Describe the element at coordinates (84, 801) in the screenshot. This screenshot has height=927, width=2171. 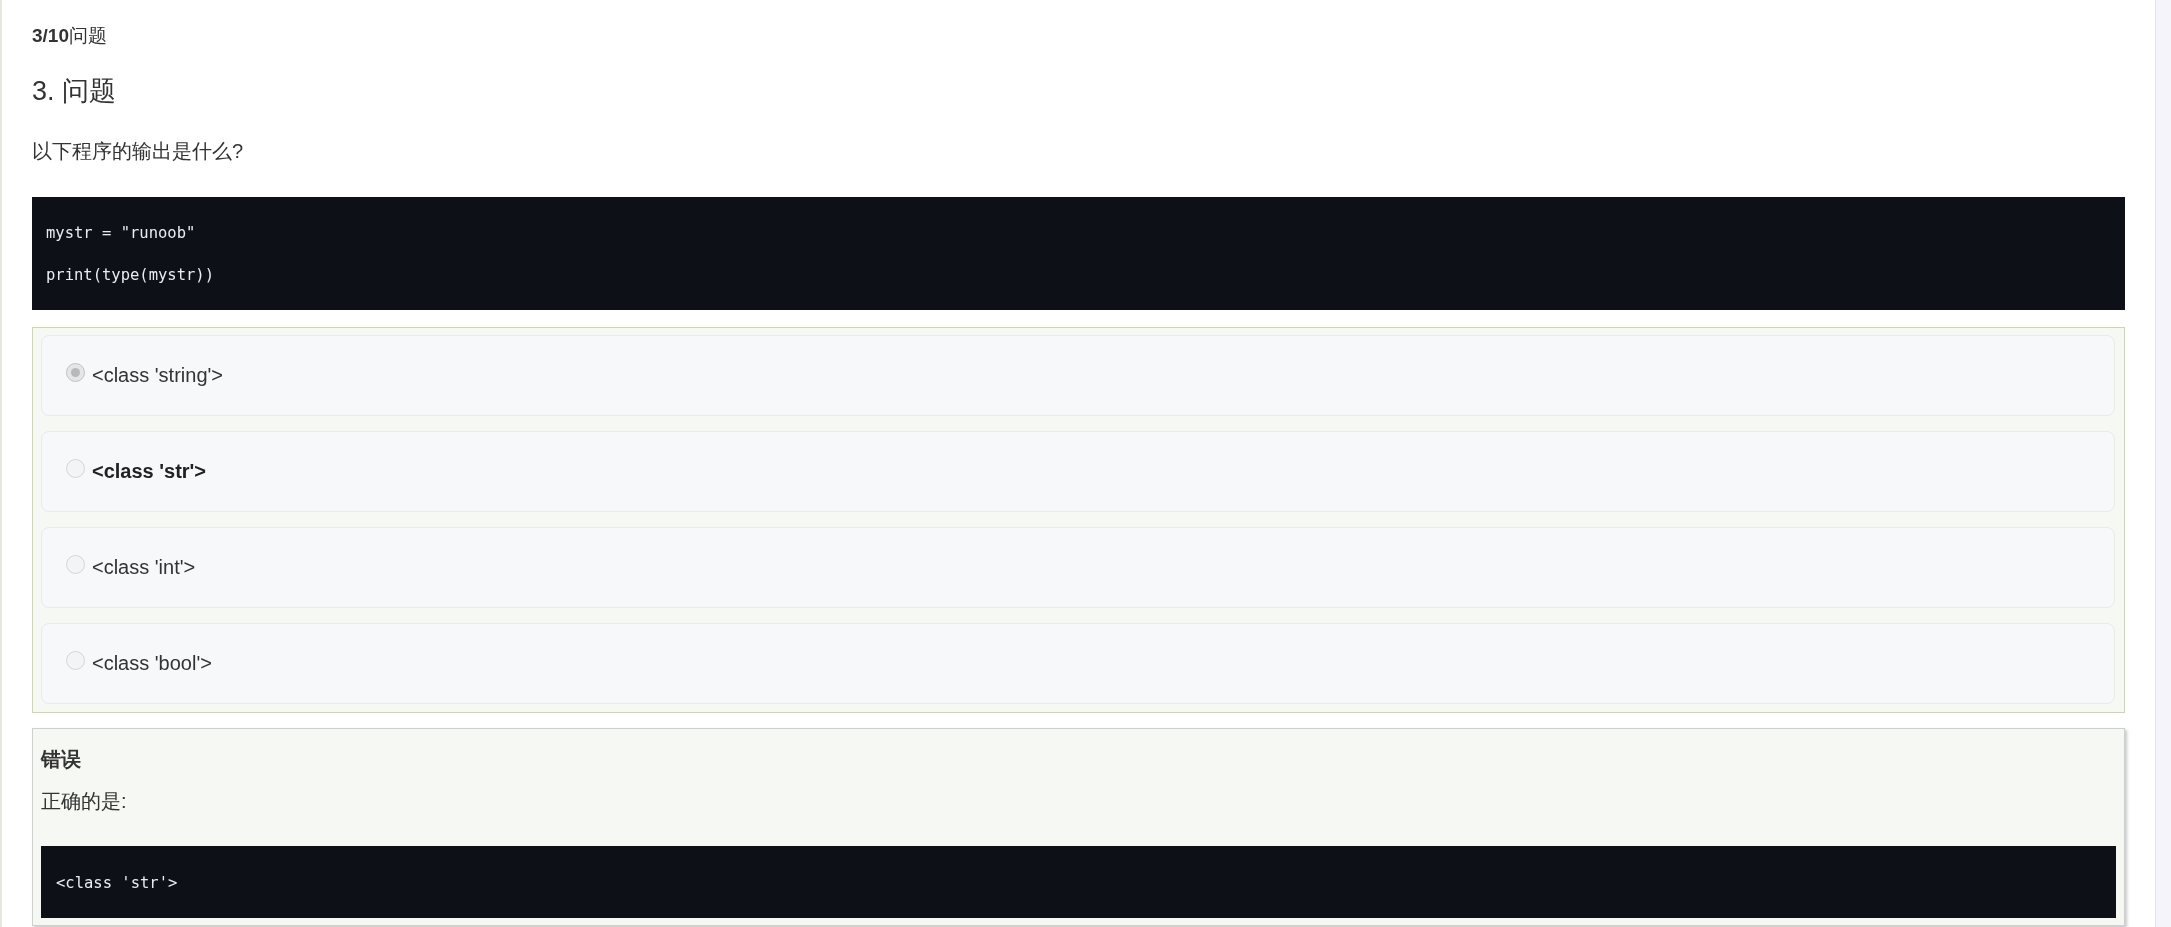
I see `explanation-text: 正确的是:` at that location.